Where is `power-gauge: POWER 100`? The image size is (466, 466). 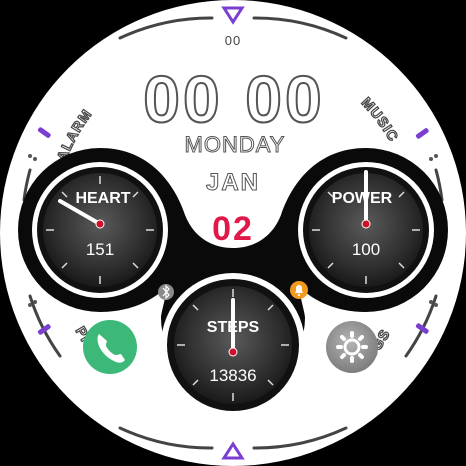
power-gauge: POWER 100 is located at coordinates (366, 230).